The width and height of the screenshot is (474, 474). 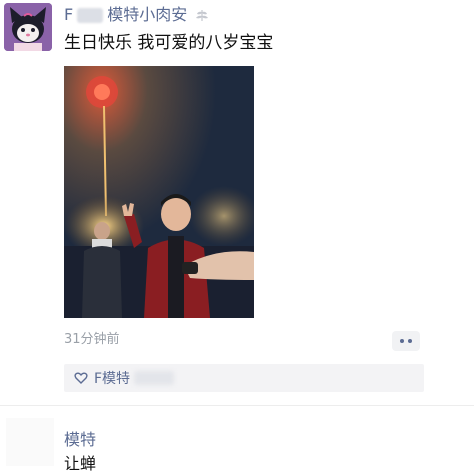 What do you see at coordinates (406, 341) in the screenshot?
I see `more-button` at bounding box center [406, 341].